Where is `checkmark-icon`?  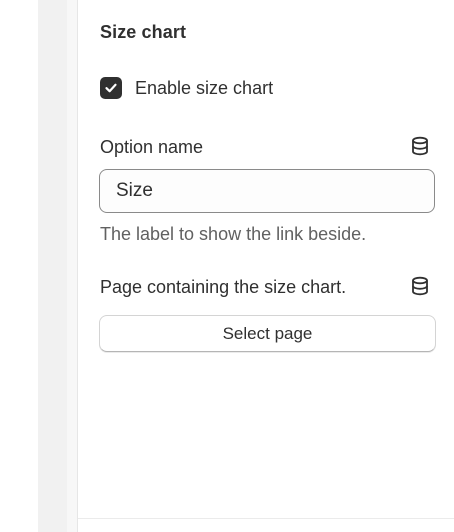
checkmark-icon is located at coordinates (111, 88).